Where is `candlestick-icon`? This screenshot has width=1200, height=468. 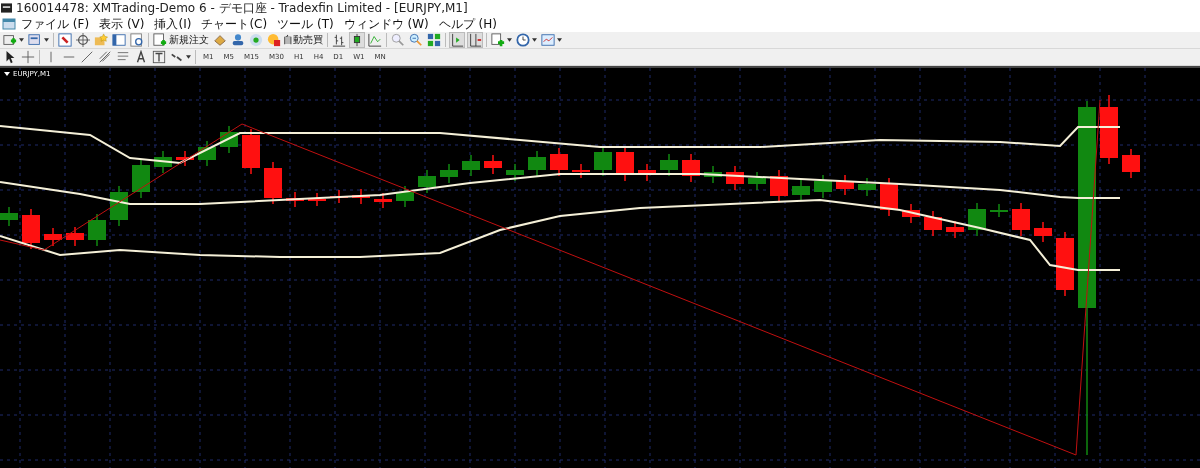 candlestick-icon is located at coordinates (357, 40).